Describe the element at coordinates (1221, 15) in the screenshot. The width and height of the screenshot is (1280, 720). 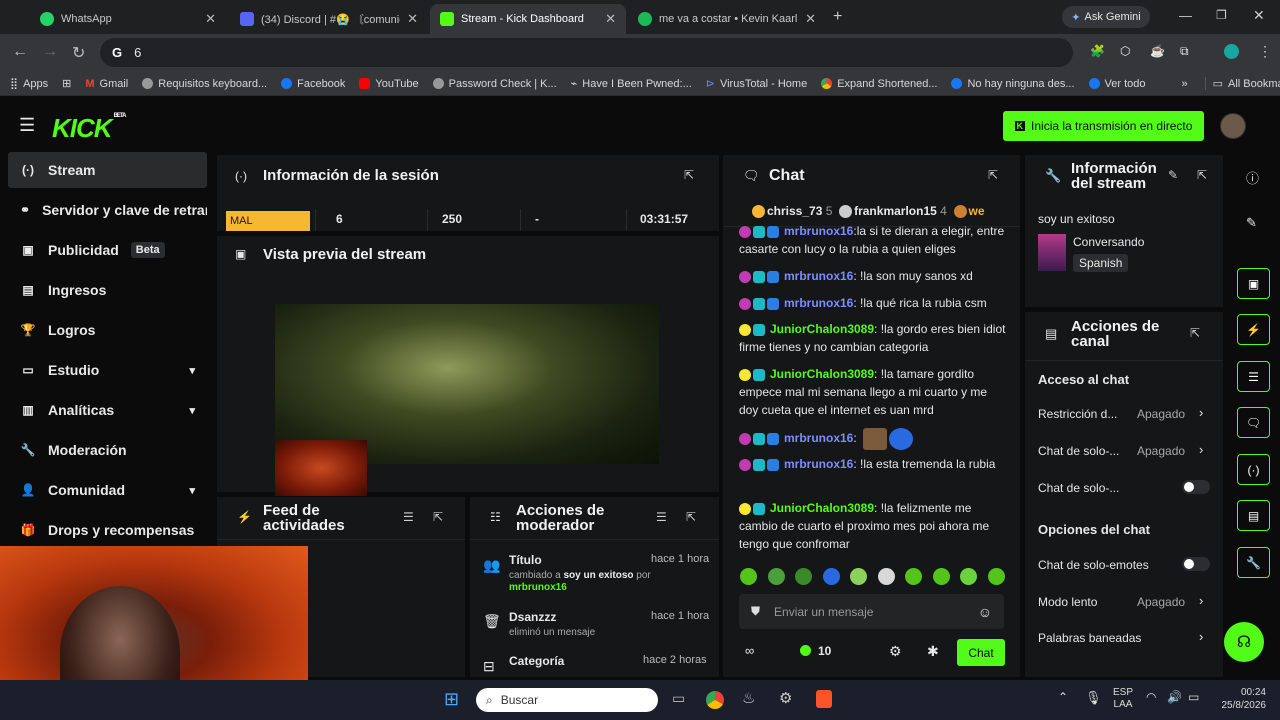
I see `maximize-button: ❐` at that location.